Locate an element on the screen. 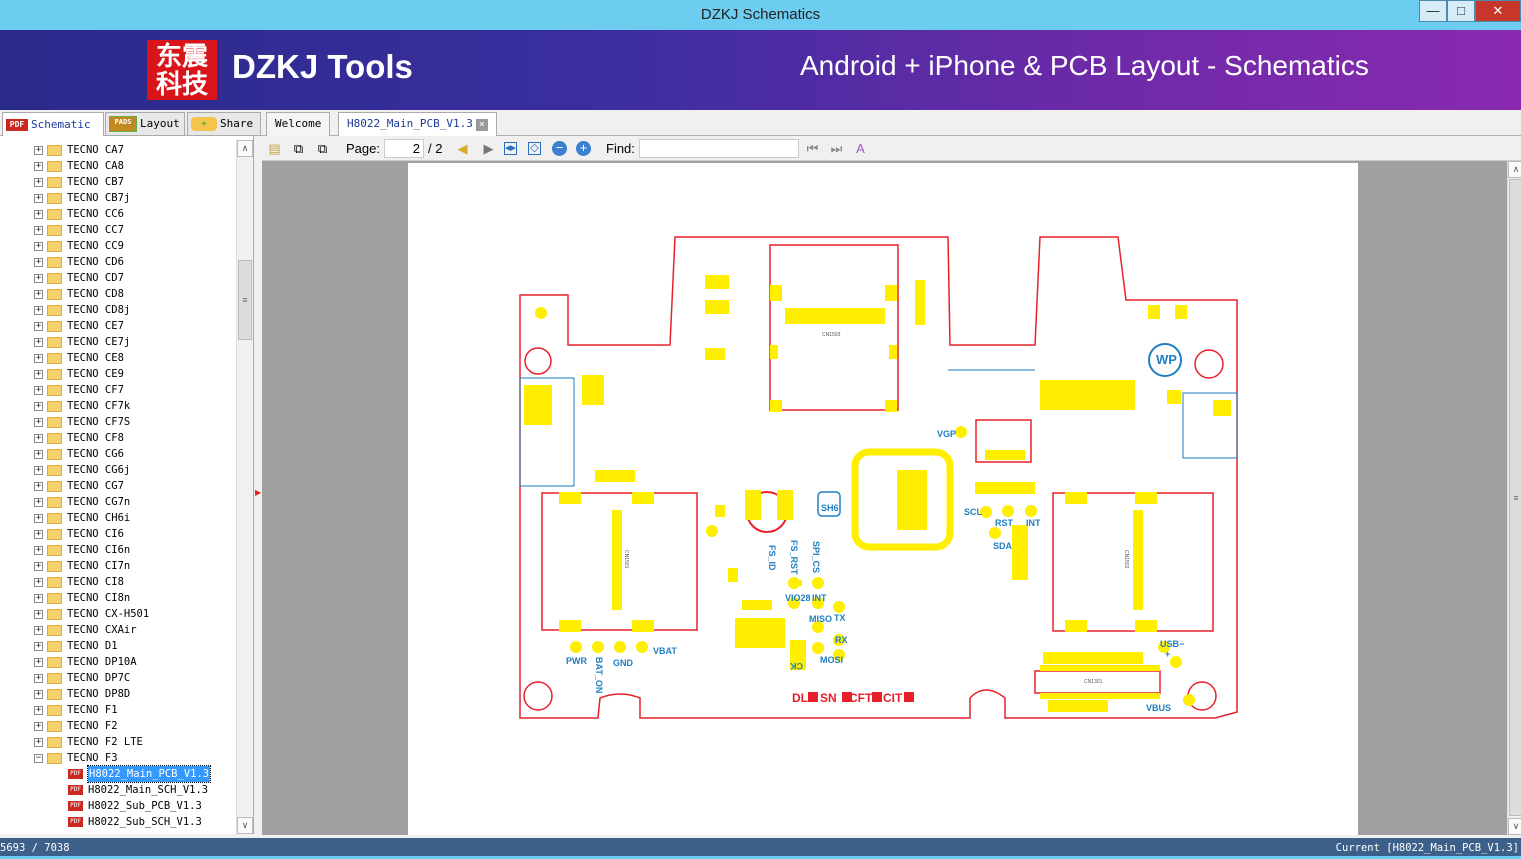 The width and height of the screenshot is (1521, 859). tree-folder: + TECNO CE7j is located at coordinates (82, 342).